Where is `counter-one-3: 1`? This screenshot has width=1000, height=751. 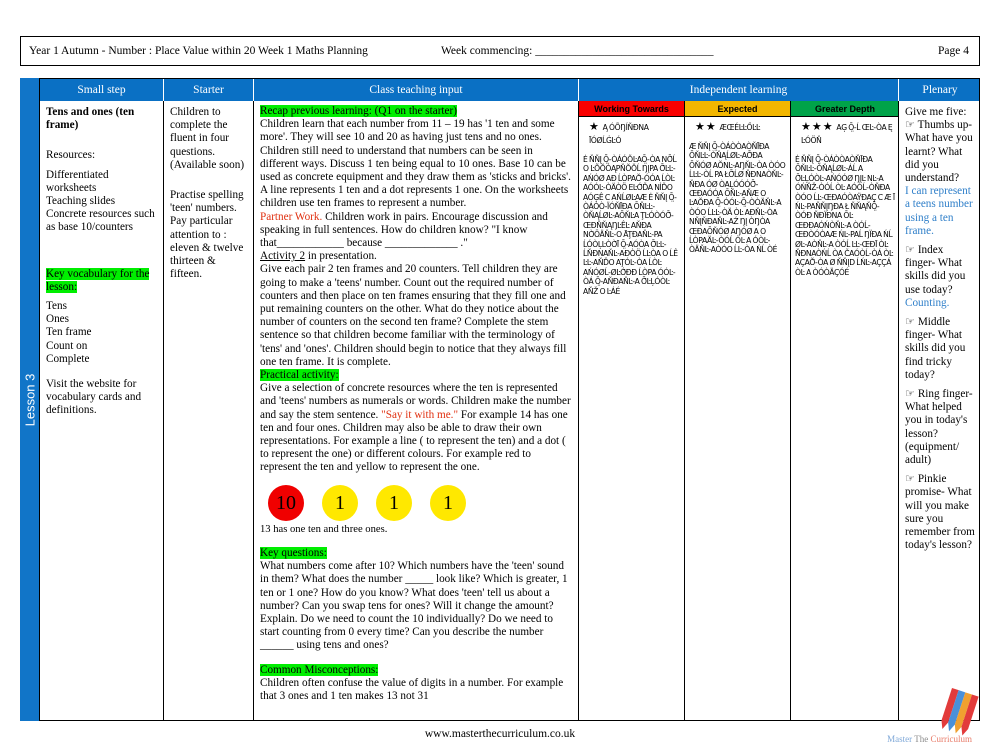 counter-one-3: 1 is located at coordinates (448, 502).